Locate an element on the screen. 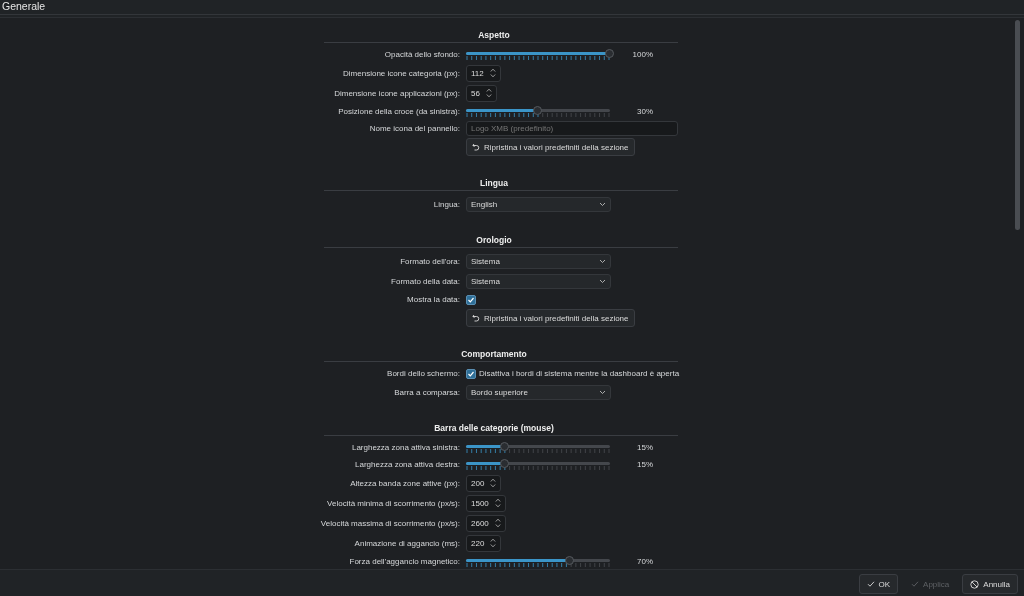  spin-box: 112 is located at coordinates (483, 73).